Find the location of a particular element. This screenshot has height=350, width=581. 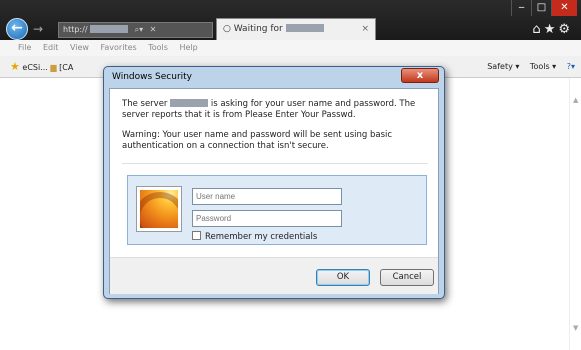

tab-waiting: ○ Waiting for × is located at coordinates (296, 29).